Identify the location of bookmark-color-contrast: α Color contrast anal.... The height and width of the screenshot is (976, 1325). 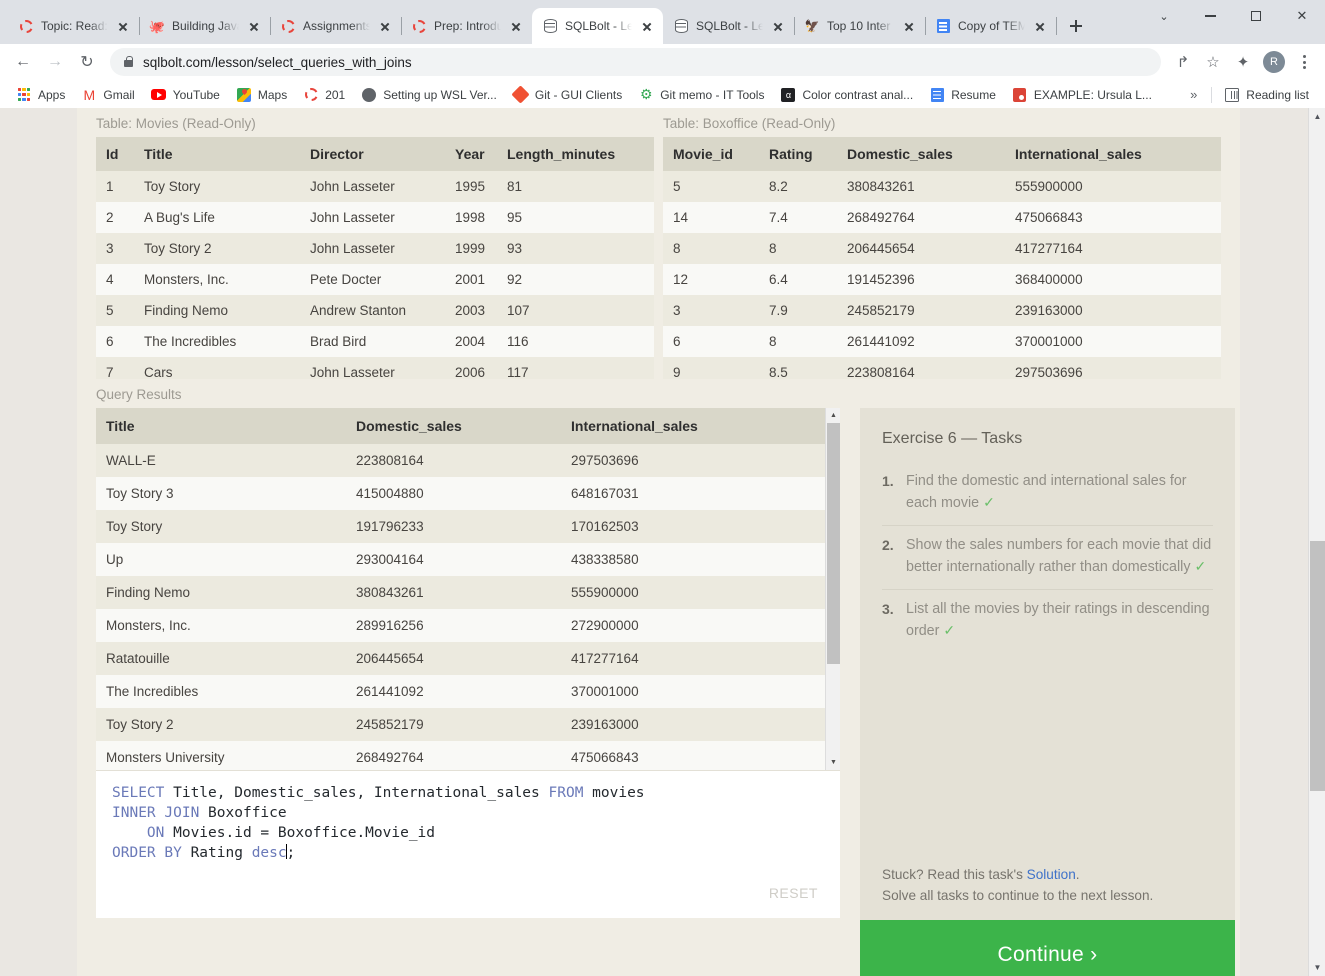
(846, 95).